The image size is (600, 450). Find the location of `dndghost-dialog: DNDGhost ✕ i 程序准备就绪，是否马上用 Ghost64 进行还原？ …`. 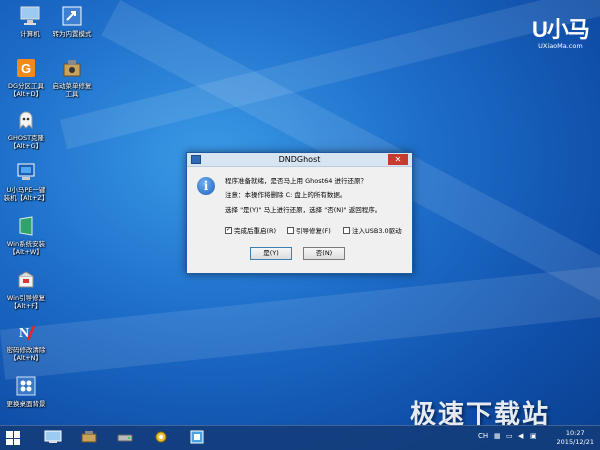

dndghost-dialog: DNDGhost ✕ i 程序准备就绪，是否马上用 Ghost64 进行还原？ … is located at coordinates (299, 213).